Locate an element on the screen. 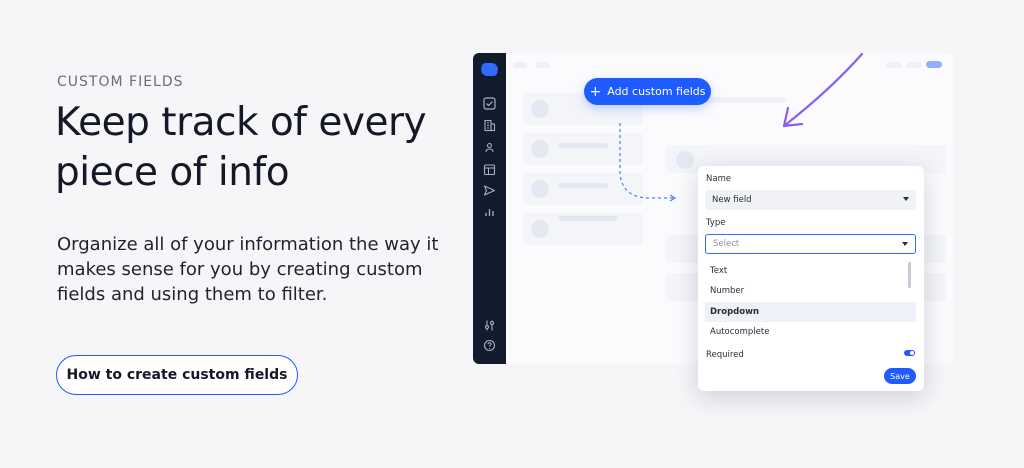 The height and width of the screenshot is (468, 1024). checkbox-icon is located at coordinates (489, 104).